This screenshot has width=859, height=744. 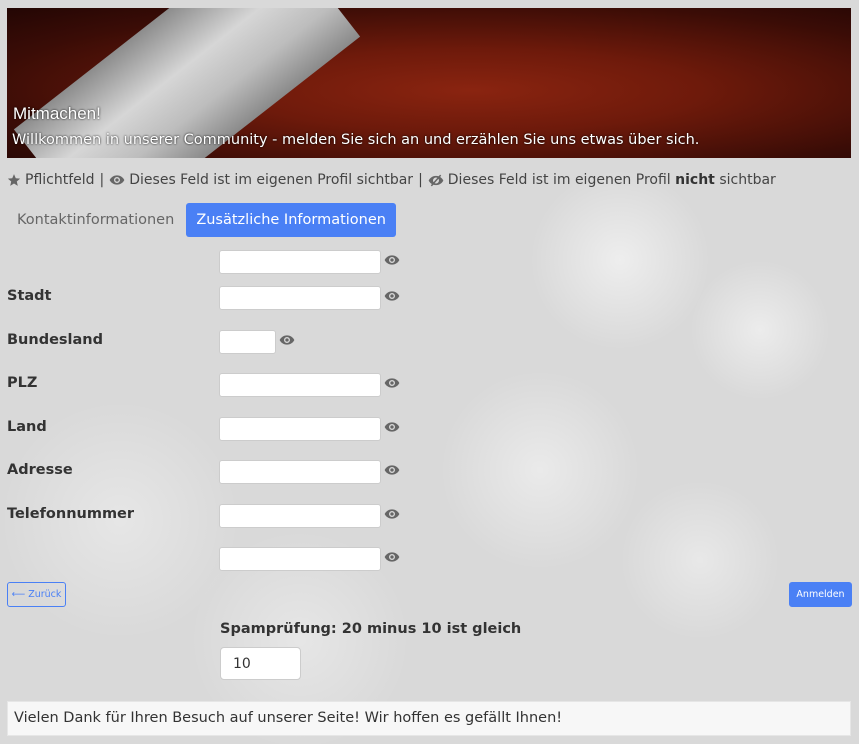 What do you see at coordinates (95, 220) in the screenshot?
I see `tab-kontaktinformationen: Kontaktinformationen` at bounding box center [95, 220].